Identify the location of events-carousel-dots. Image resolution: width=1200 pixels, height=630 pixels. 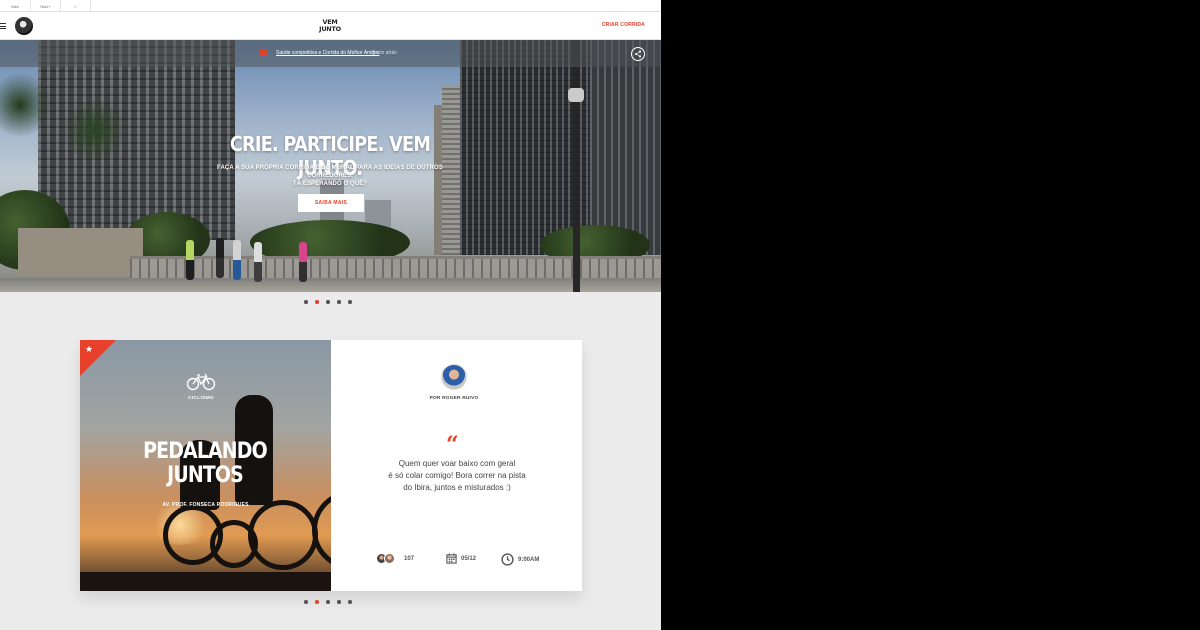
(328, 602).